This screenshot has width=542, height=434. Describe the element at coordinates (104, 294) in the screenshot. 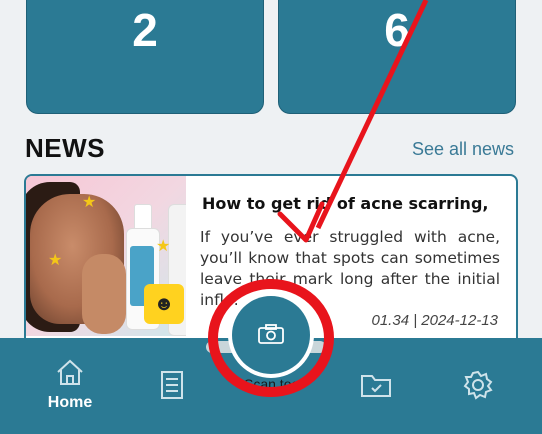

I see `photo-hand` at that location.